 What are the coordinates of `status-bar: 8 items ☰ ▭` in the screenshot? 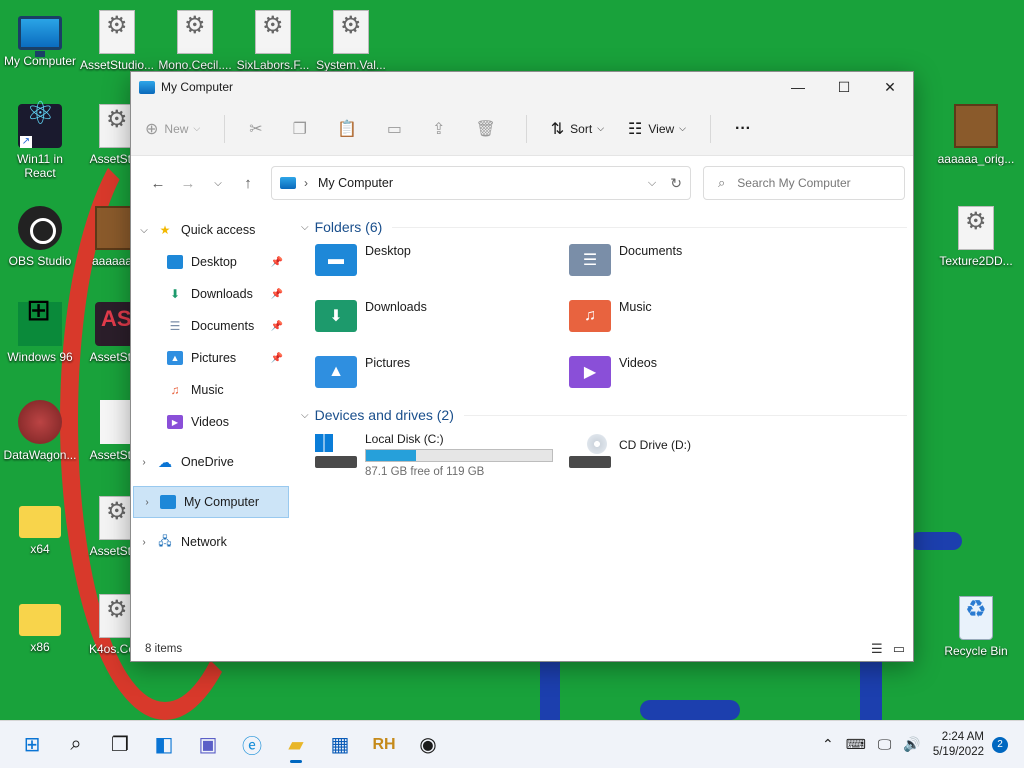 It's located at (522, 649).